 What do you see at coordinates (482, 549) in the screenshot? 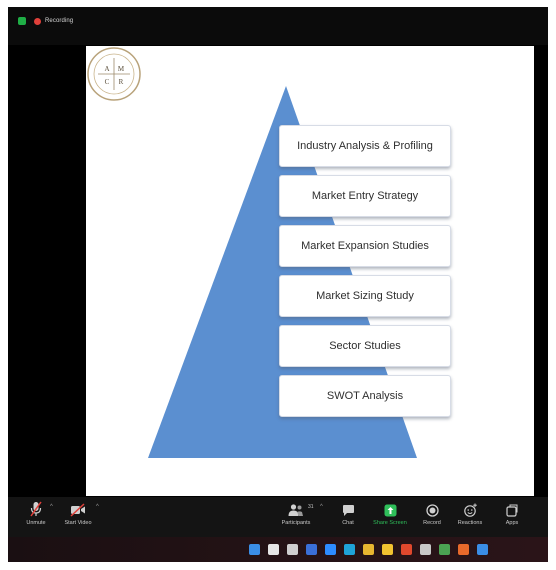
I see `document-icon` at bounding box center [482, 549].